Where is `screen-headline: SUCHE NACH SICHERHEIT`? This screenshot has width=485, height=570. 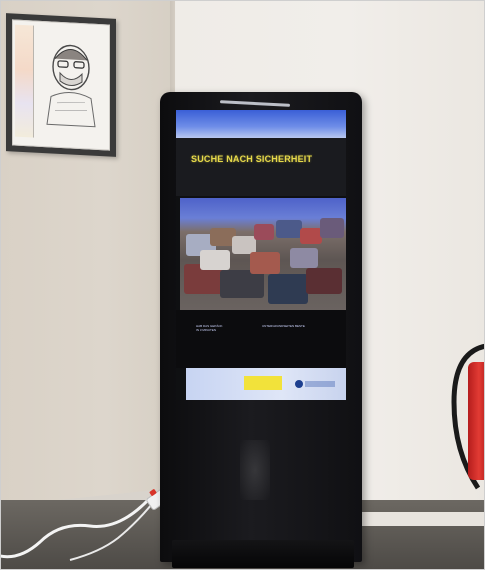
screen-headline: SUCHE NACH SICHERHEIT is located at coordinates (252, 159).